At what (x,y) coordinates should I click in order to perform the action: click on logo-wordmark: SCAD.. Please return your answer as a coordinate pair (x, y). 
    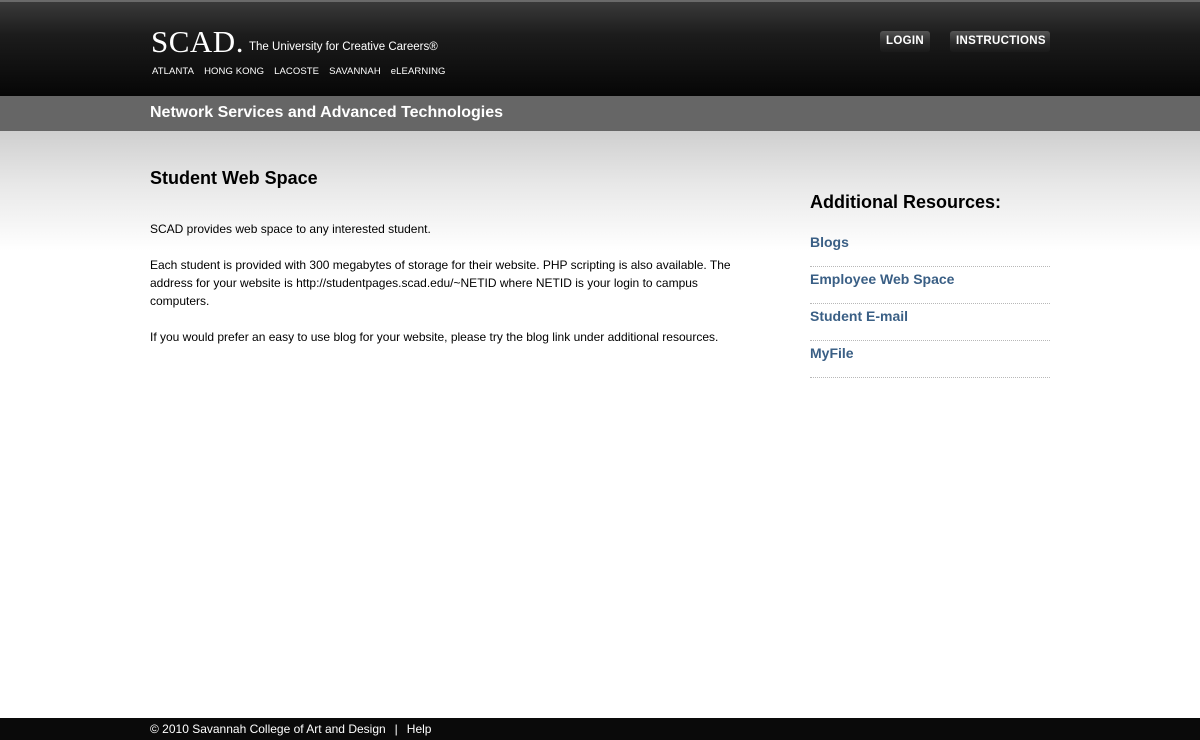
    Looking at the image, I should click on (197, 41).